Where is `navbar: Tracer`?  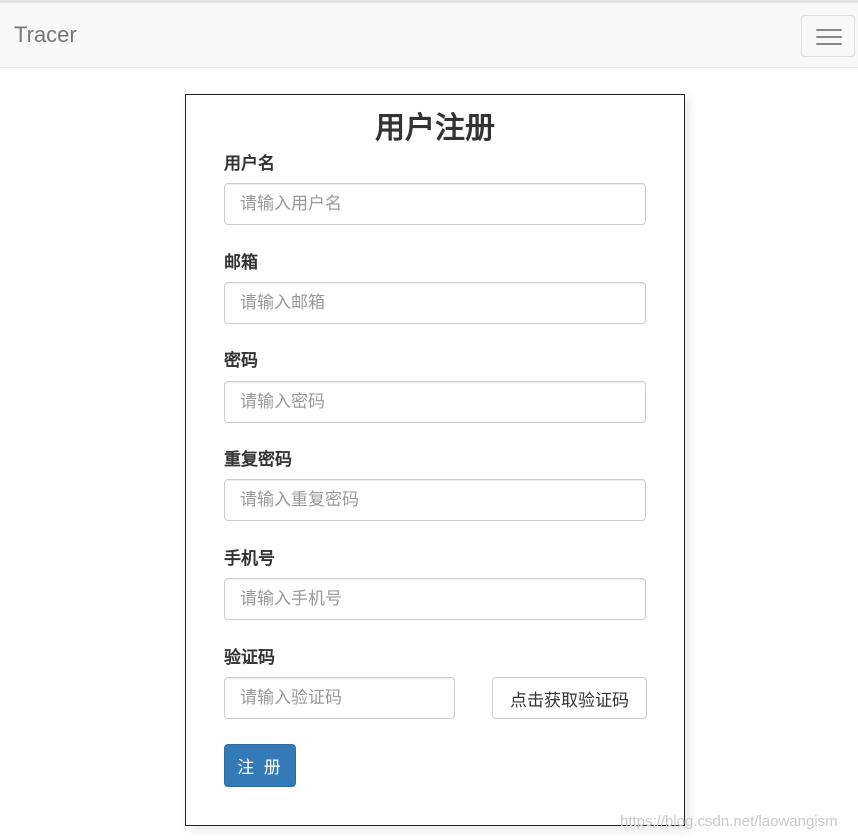 navbar: Tracer is located at coordinates (429, 35).